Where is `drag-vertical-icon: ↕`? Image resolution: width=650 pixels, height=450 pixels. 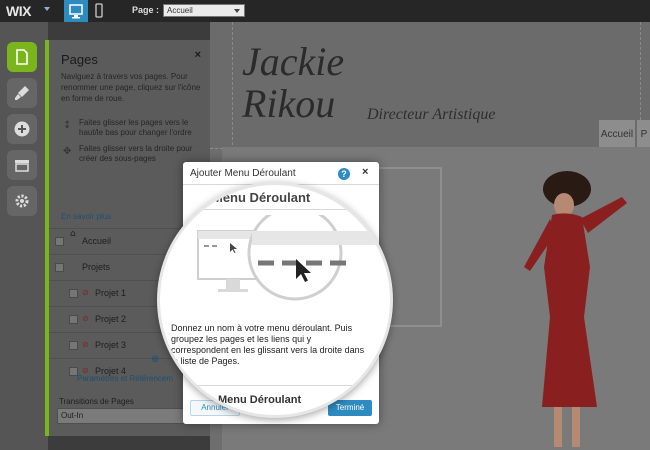 drag-vertical-icon: ↕ is located at coordinates (67, 125).